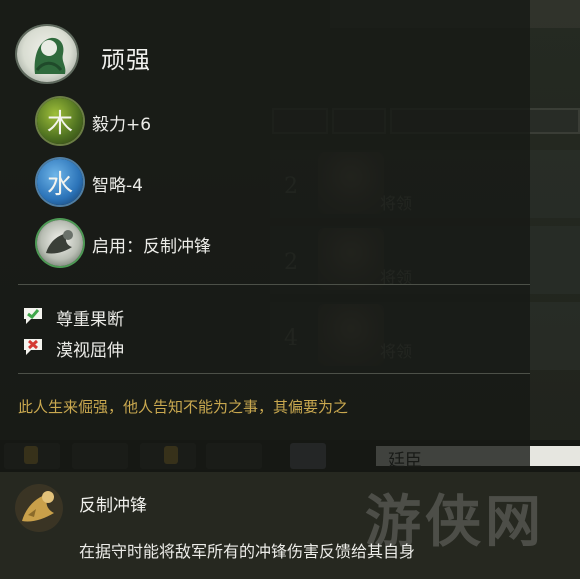 The width and height of the screenshot is (580, 579). What do you see at coordinates (113, 506) in the screenshot?
I see `skill-name: 反制冲锋` at bounding box center [113, 506].